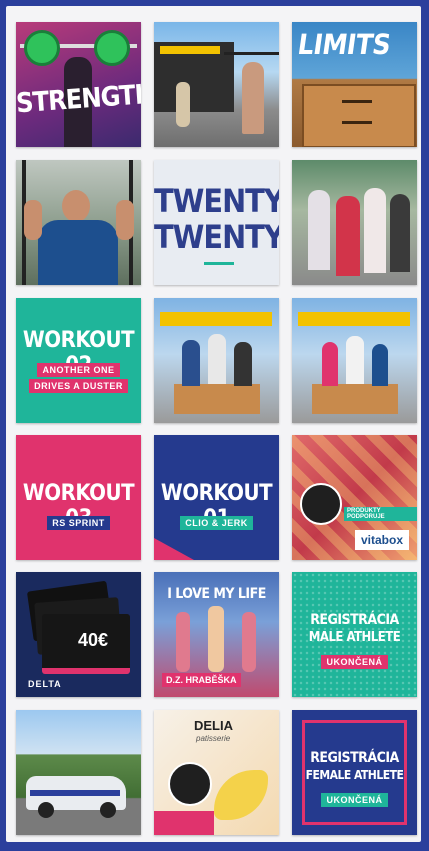  What do you see at coordinates (344, 44) in the screenshot?
I see `limits-text: LIMITS` at bounding box center [344, 44].